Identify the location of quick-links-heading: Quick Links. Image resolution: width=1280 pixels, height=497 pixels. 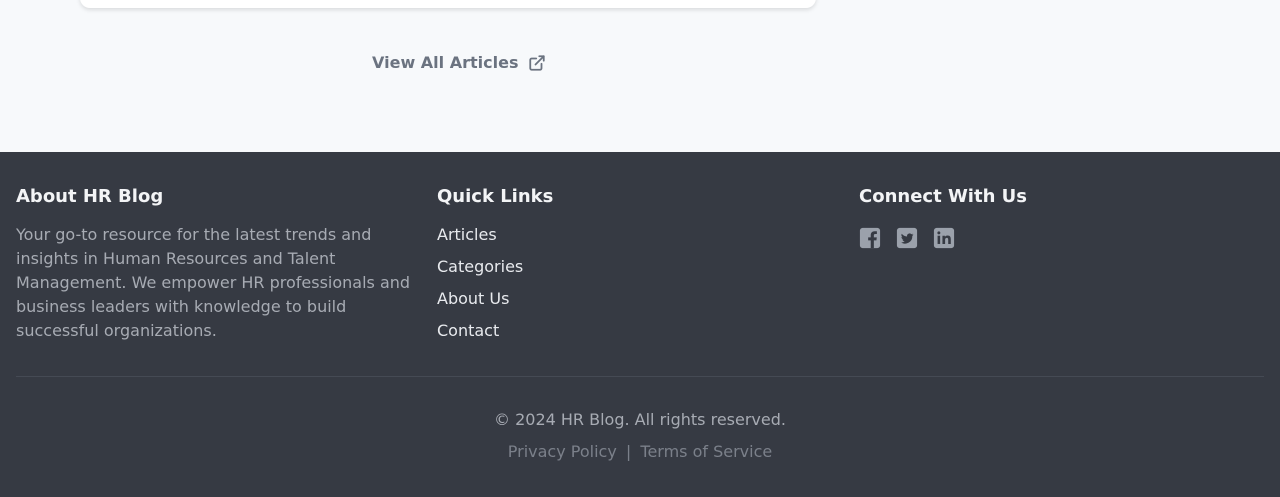
(495, 196).